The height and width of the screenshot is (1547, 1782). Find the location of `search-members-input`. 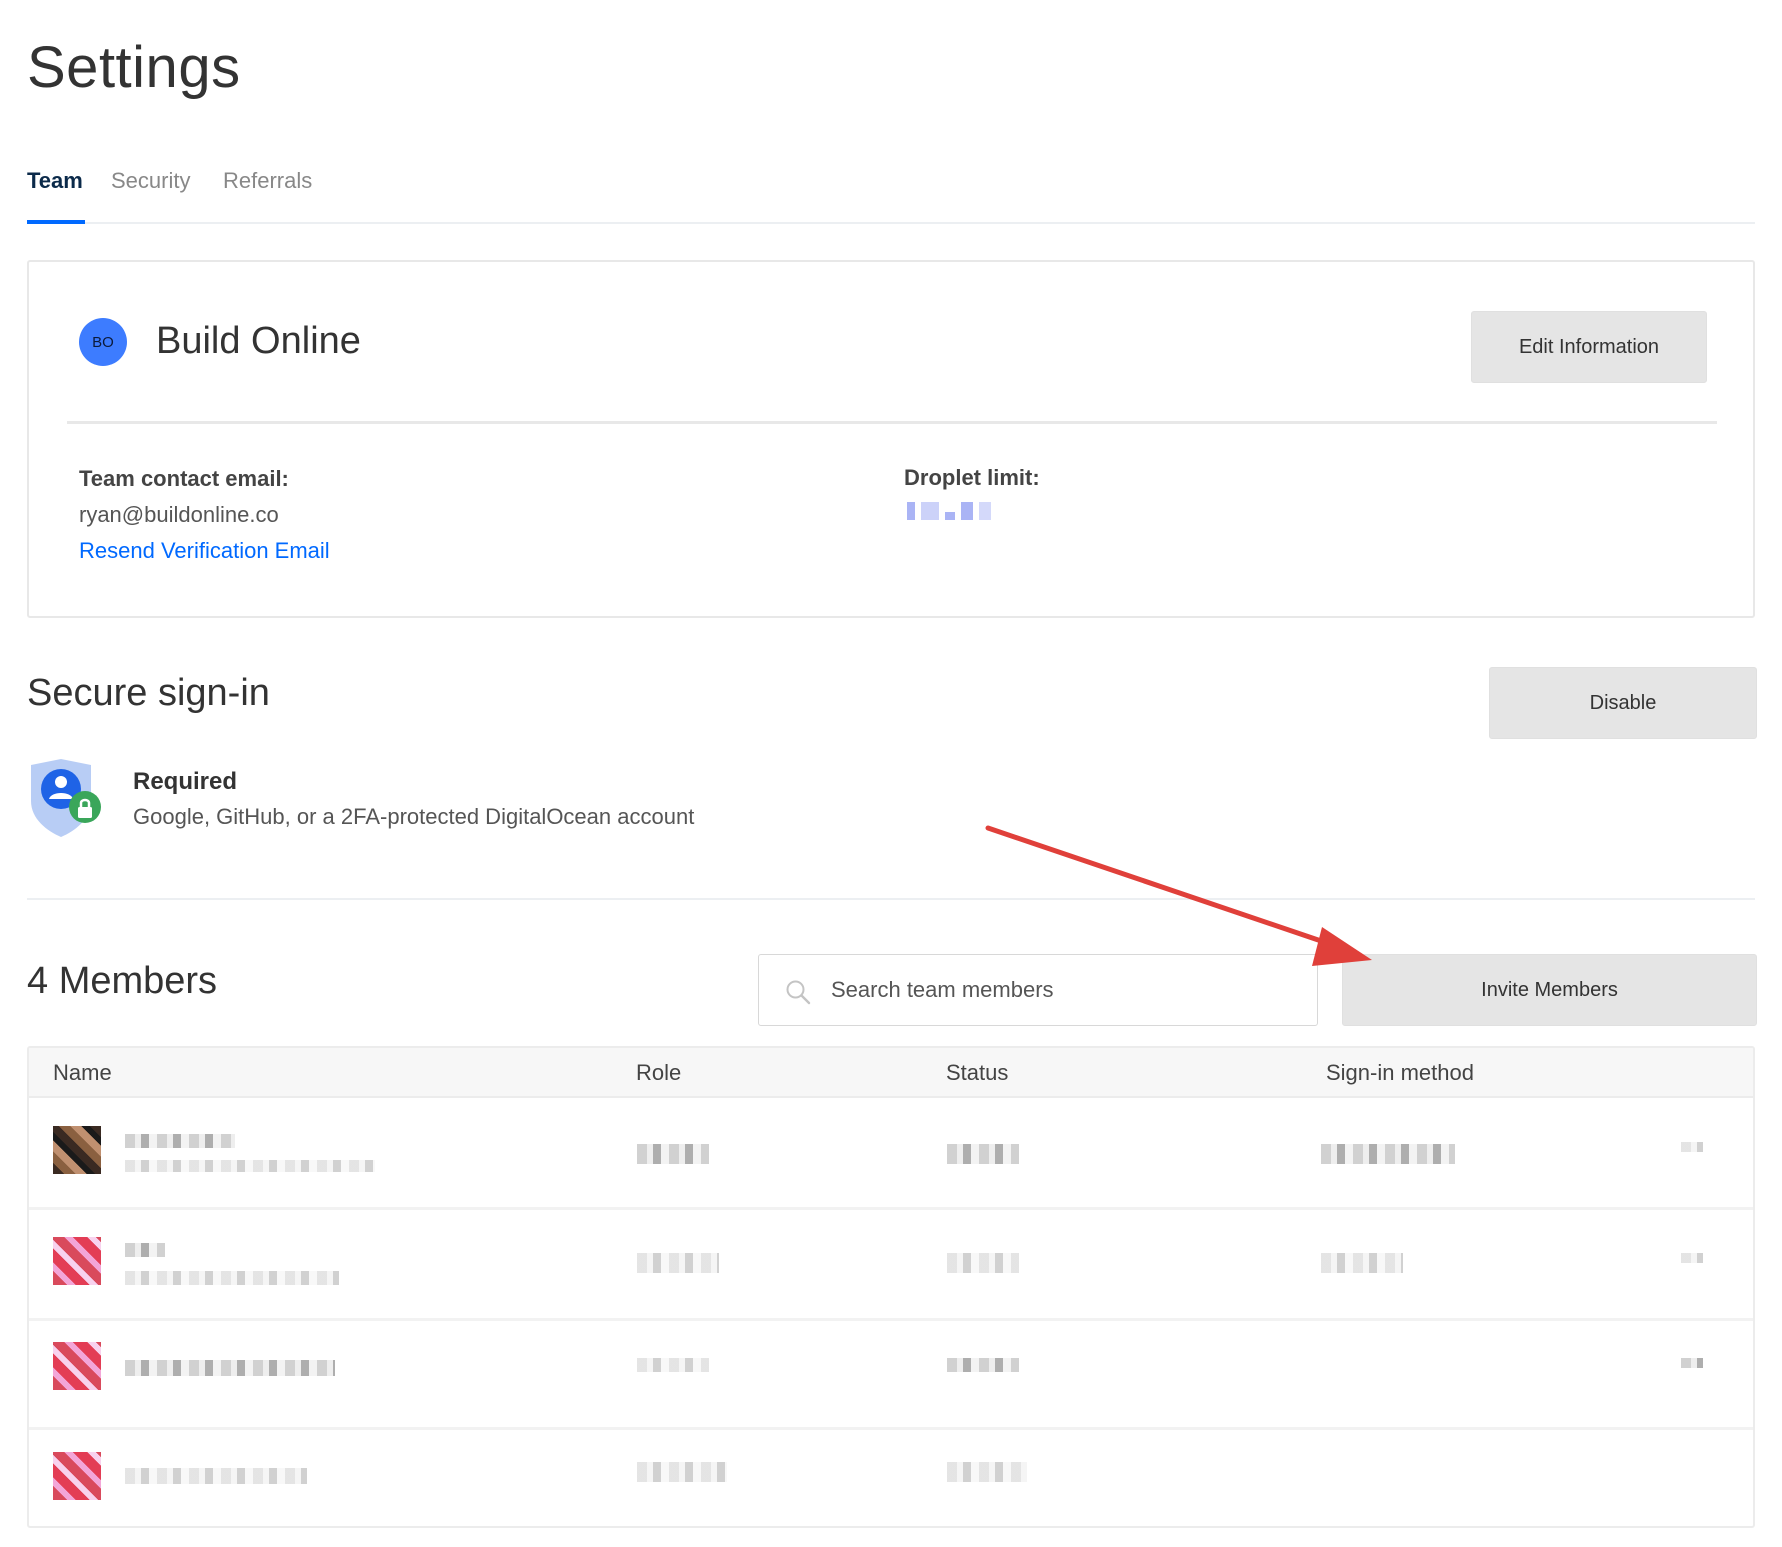

search-members-input is located at coordinates (1061, 990).